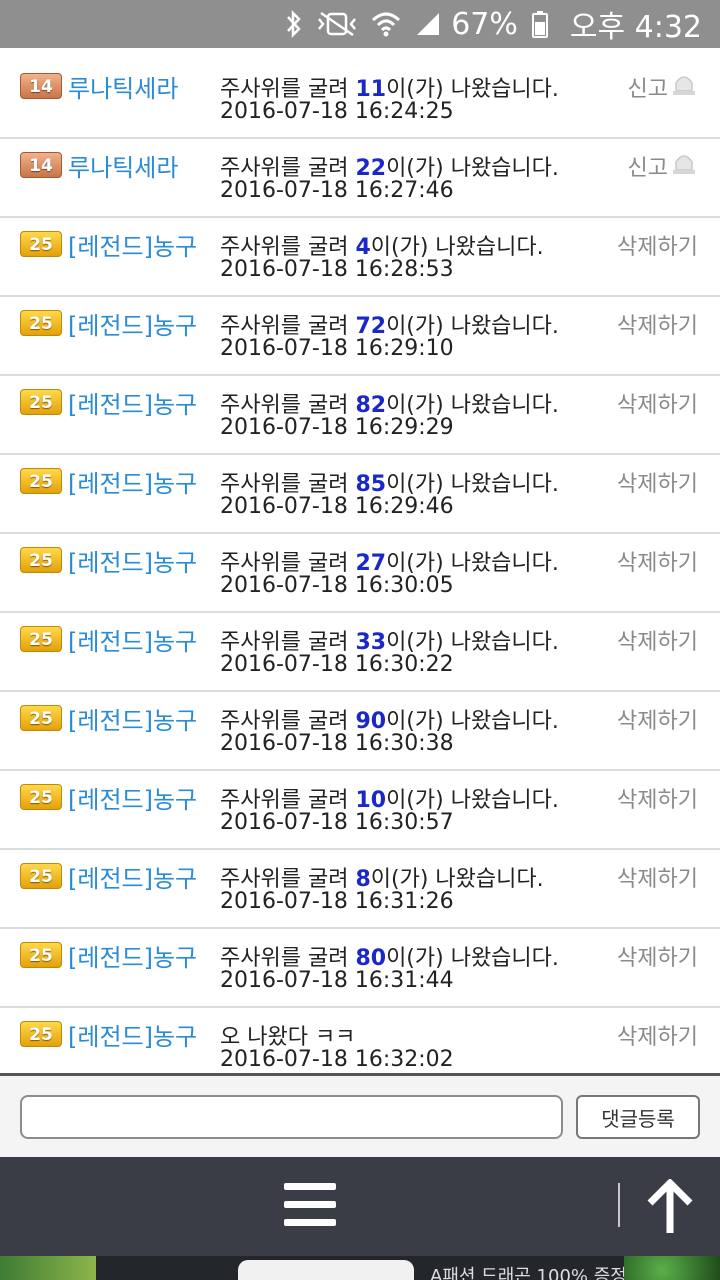 Image resolution: width=720 pixels, height=1280 pixels. I want to click on battery-percent: 67%, so click(484, 24).